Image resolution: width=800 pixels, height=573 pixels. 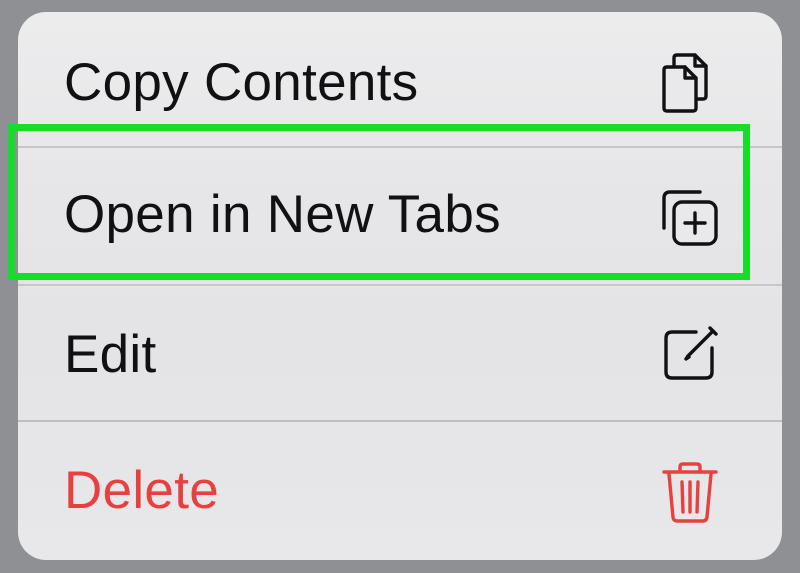 What do you see at coordinates (282, 214) in the screenshot?
I see `menu-item-label-open-in-new-tabs: Open in New Tabs` at bounding box center [282, 214].